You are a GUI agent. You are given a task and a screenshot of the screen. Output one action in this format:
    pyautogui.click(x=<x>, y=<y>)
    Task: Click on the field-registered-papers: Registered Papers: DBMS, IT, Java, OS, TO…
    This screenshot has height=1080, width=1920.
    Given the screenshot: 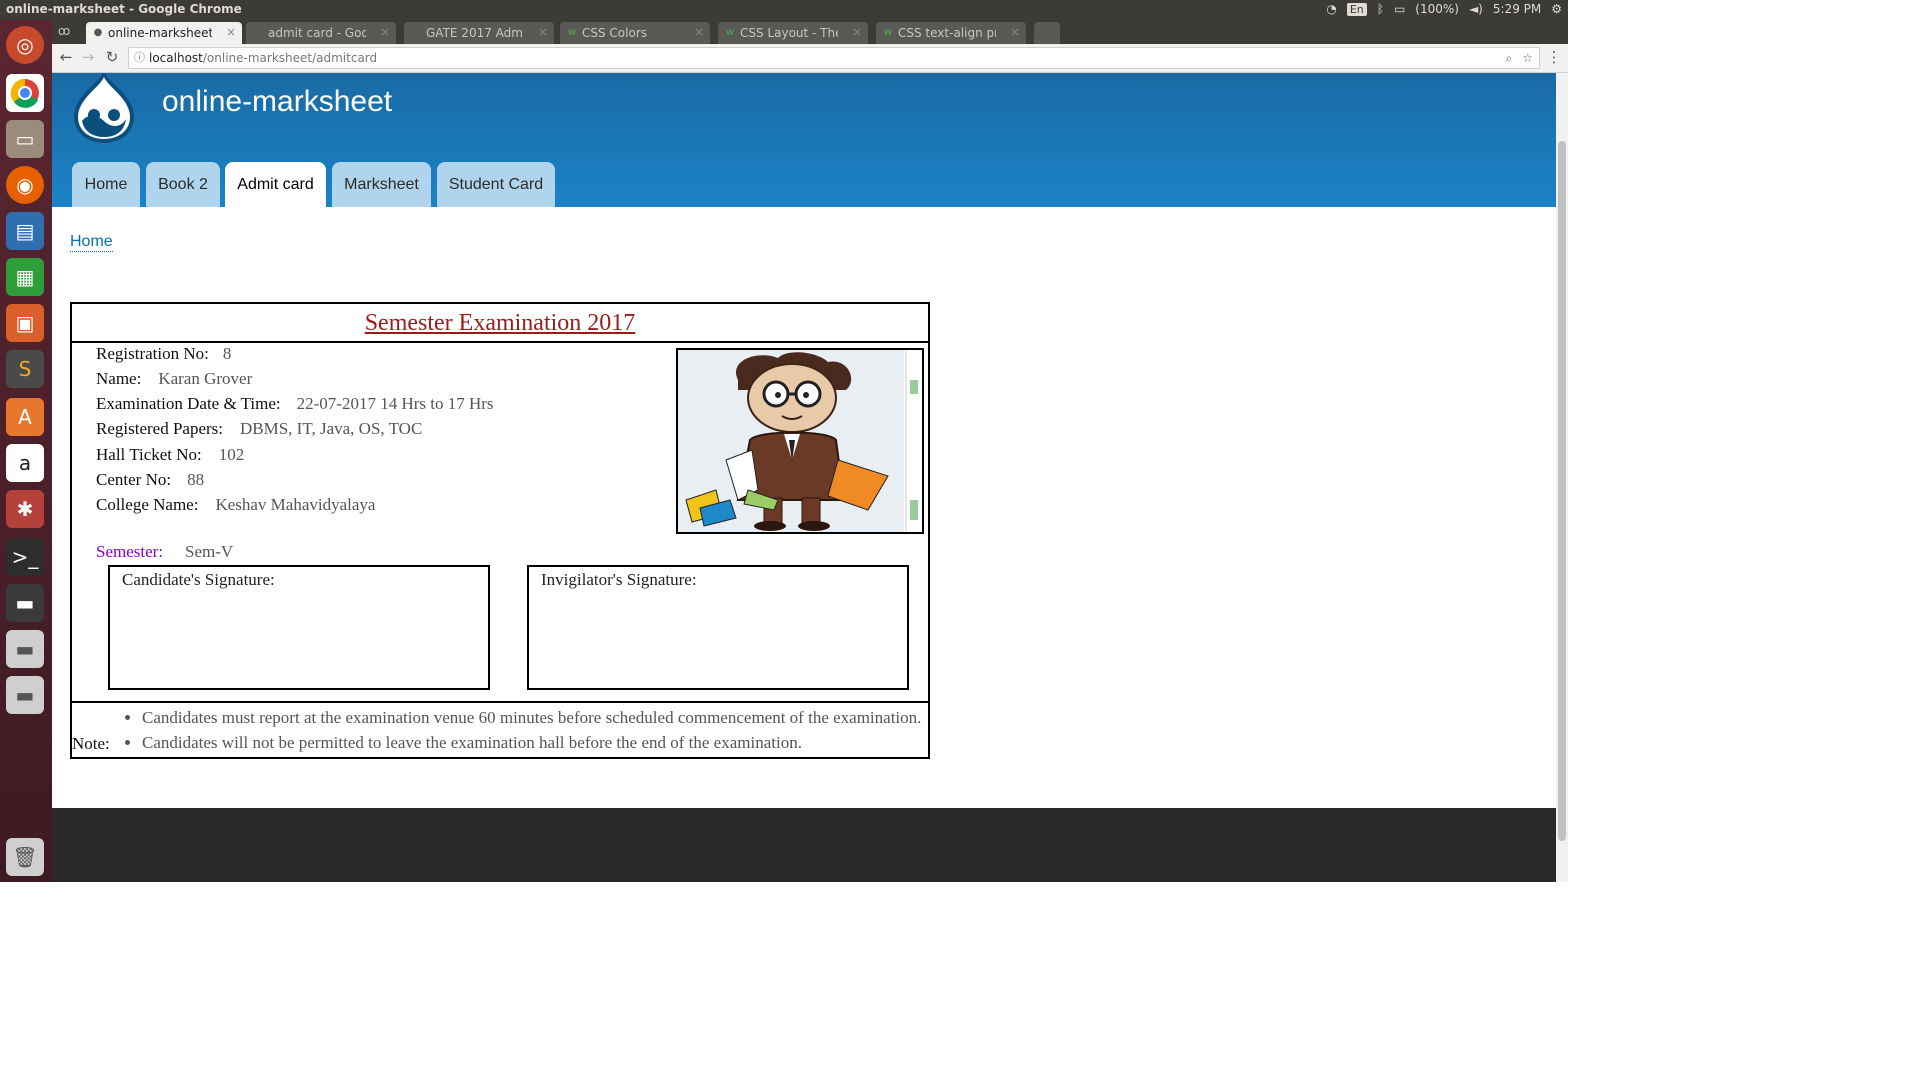 What is the action you would take?
    pyautogui.click(x=259, y=429)
    